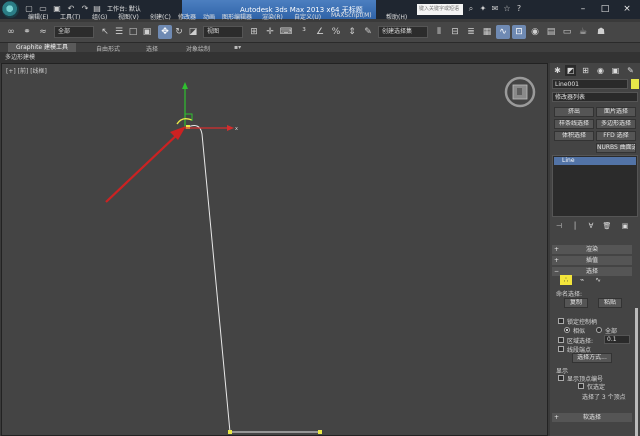  Describe the element at coordinates (471, 32) in the screenshot. I see `layer-manager-icon: ≣` at that location.